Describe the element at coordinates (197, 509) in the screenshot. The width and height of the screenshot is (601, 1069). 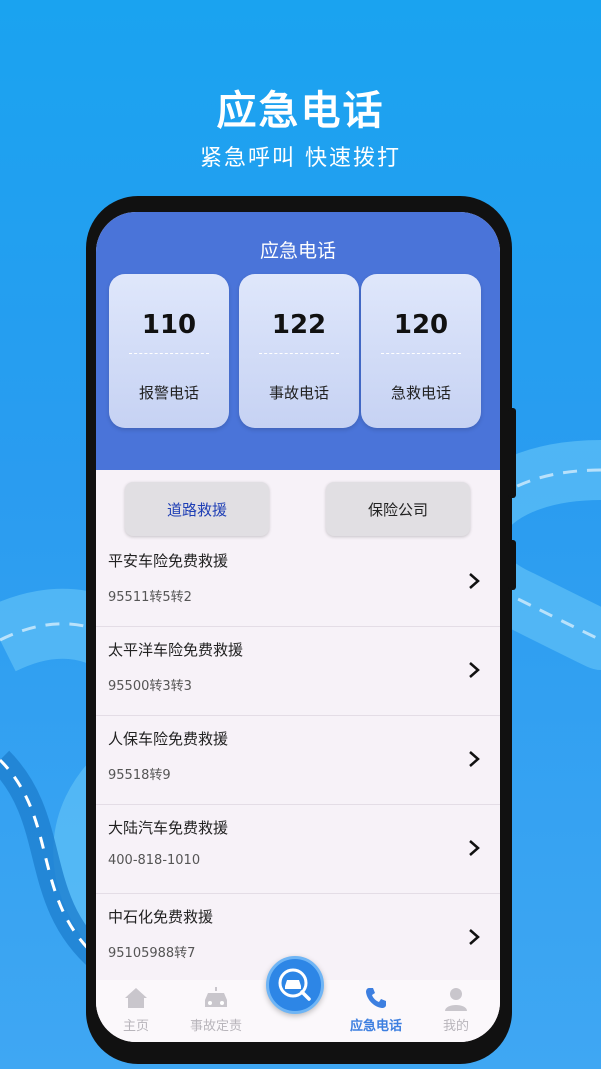
I see `tab-road-rescue: 道路救援` at that location.